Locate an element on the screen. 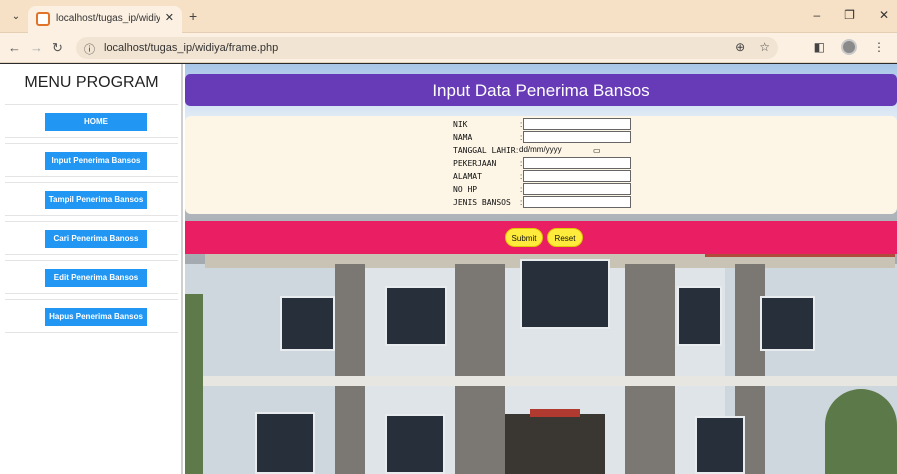 This screenshot has width=897, height=474. cari-penerima-button: Cari Penerima Banoss is located at coordinates (96, 239).